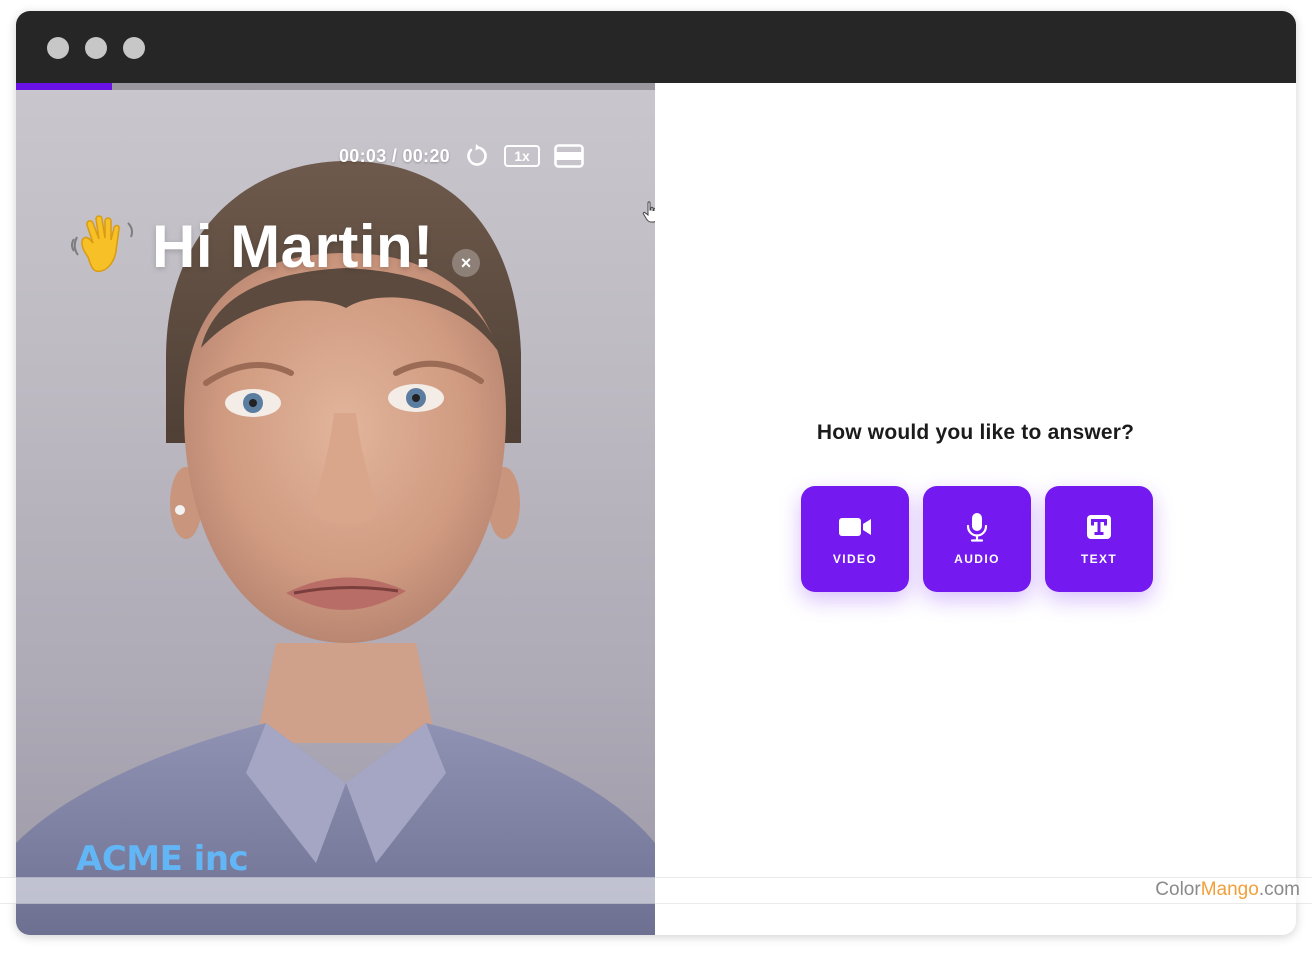 The height and width of the screenshot is (964, 1312). I want to click on replay-icon, so click(477, 155).